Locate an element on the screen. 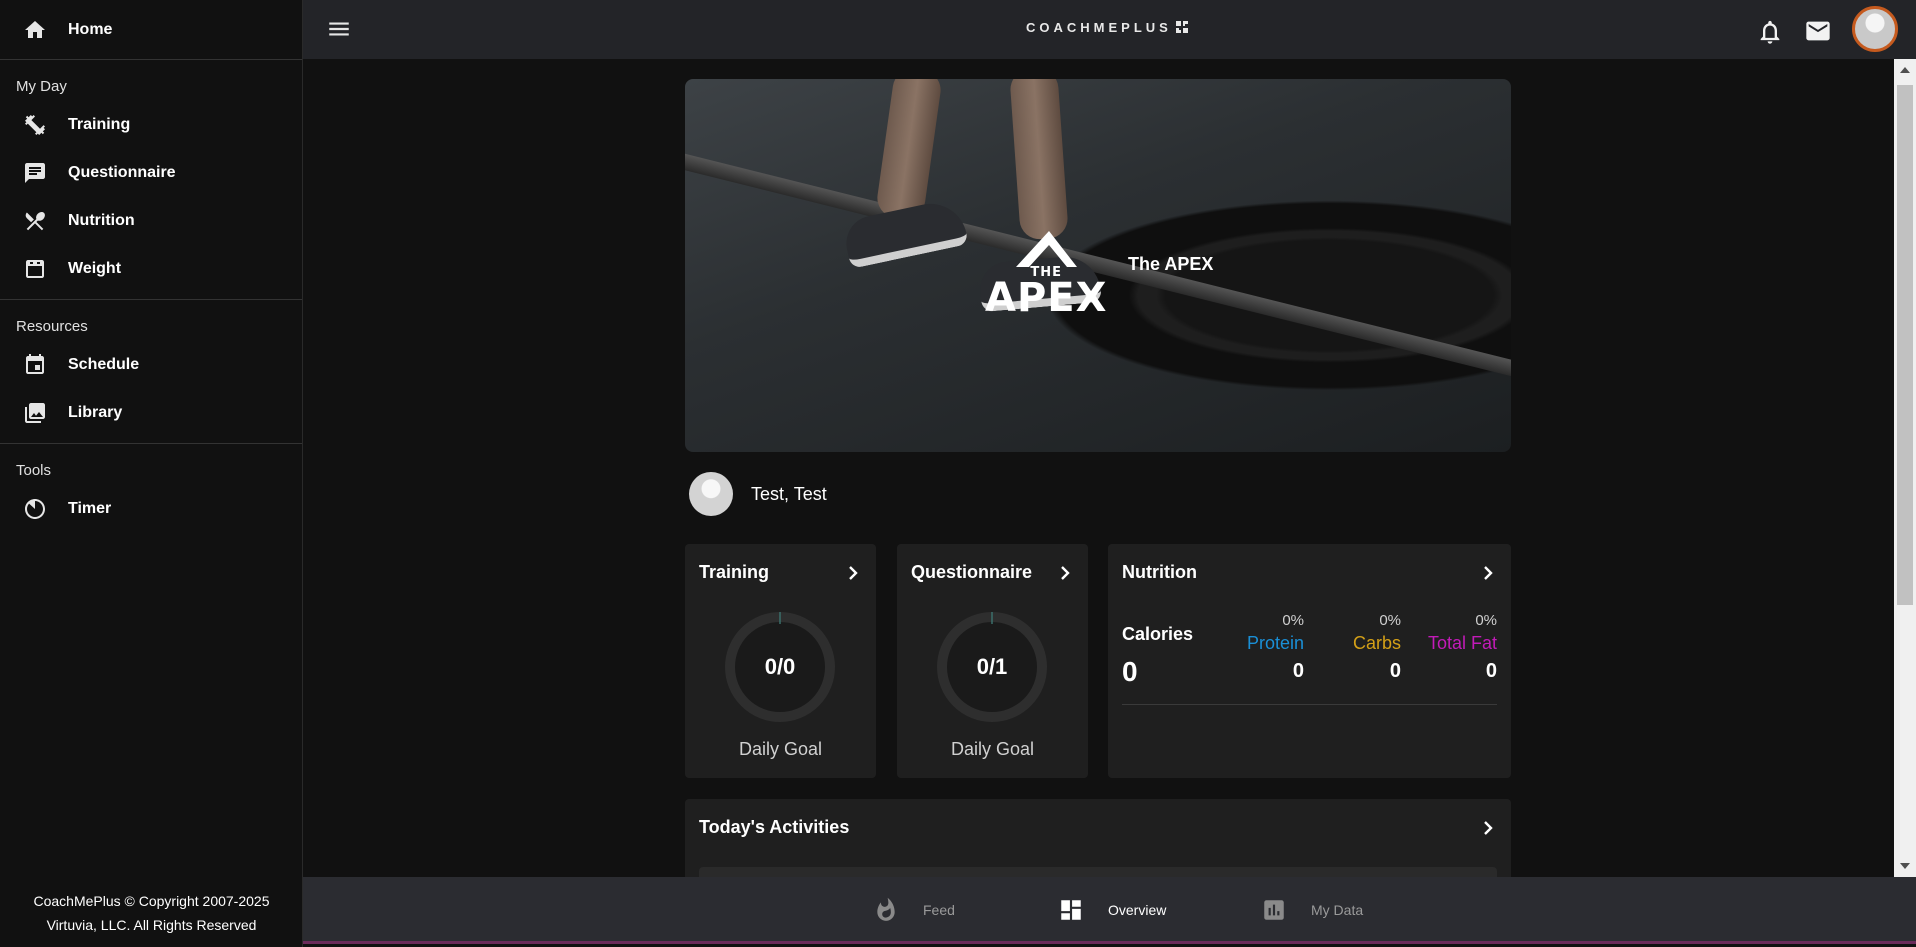 The image size is (1916, 947). top-icons is located at coordinates (1827, 29).